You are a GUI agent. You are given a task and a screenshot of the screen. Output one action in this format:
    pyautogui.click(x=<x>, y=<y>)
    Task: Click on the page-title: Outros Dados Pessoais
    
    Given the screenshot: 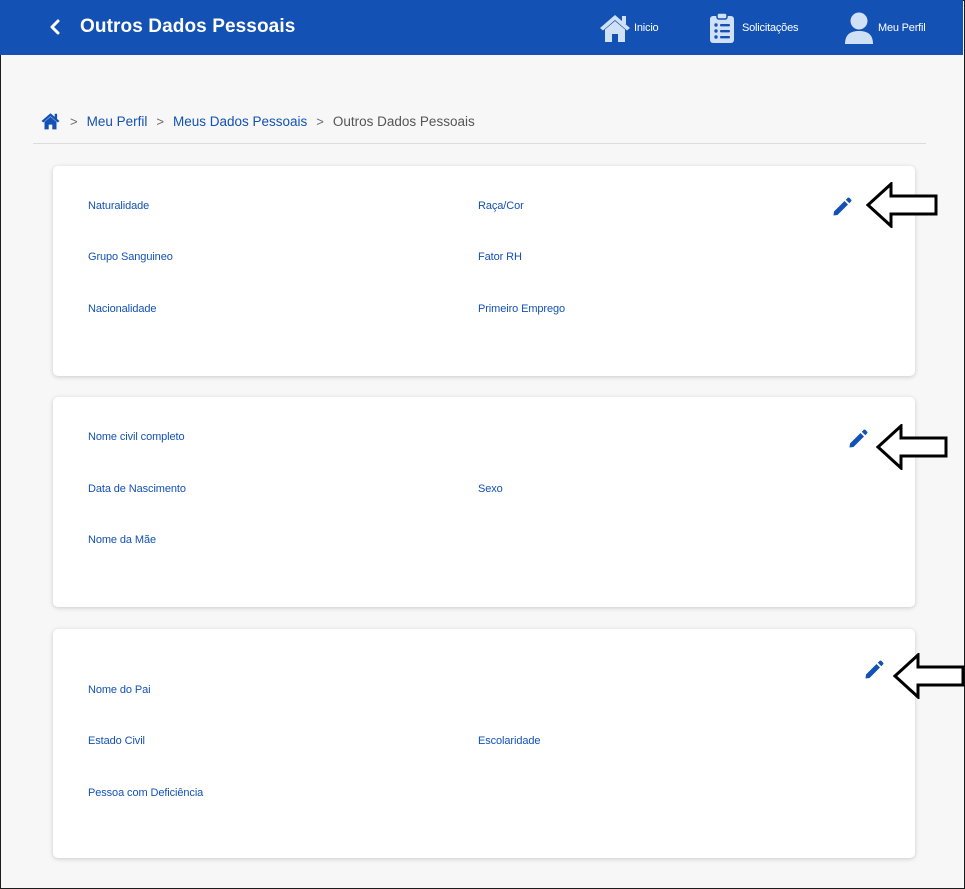 What is the action you would take?
    pyautogui.click(x=188, y=26)
    